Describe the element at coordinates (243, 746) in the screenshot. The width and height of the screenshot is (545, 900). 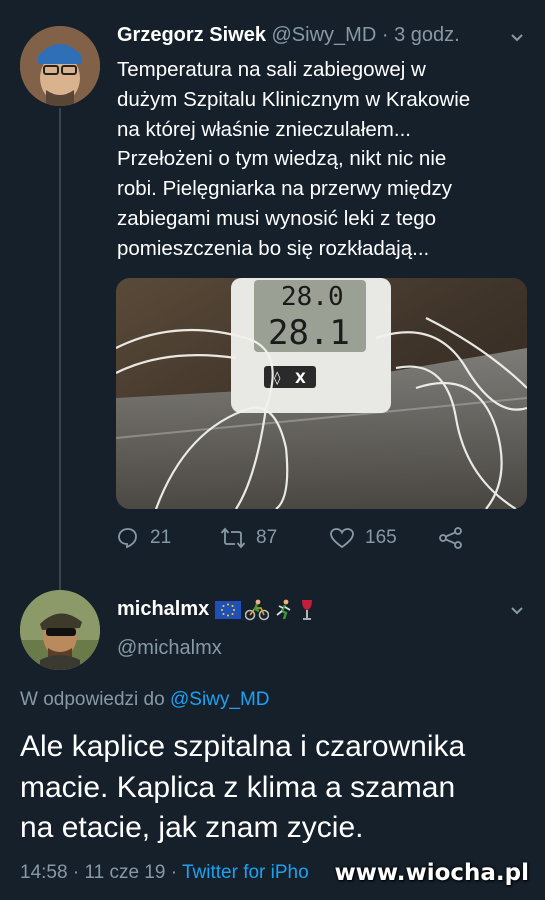
I see `tweet-text-line: Ale kaplice szpitalna i czarownika` at that location.